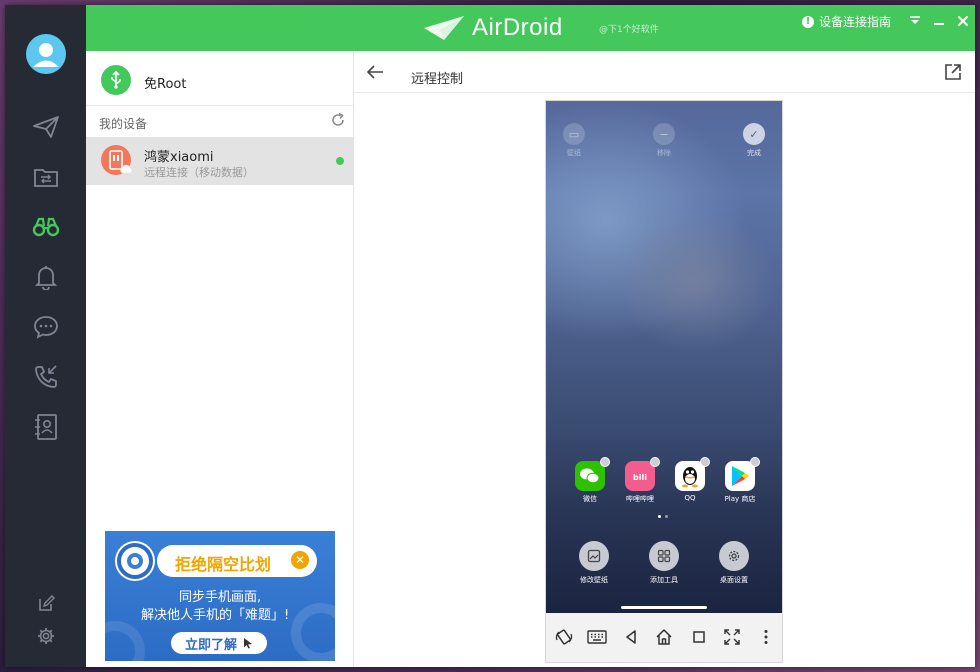 This screenshot has height=672, width=980. I want to click on content-header: 远程控制, so click(664, 72).